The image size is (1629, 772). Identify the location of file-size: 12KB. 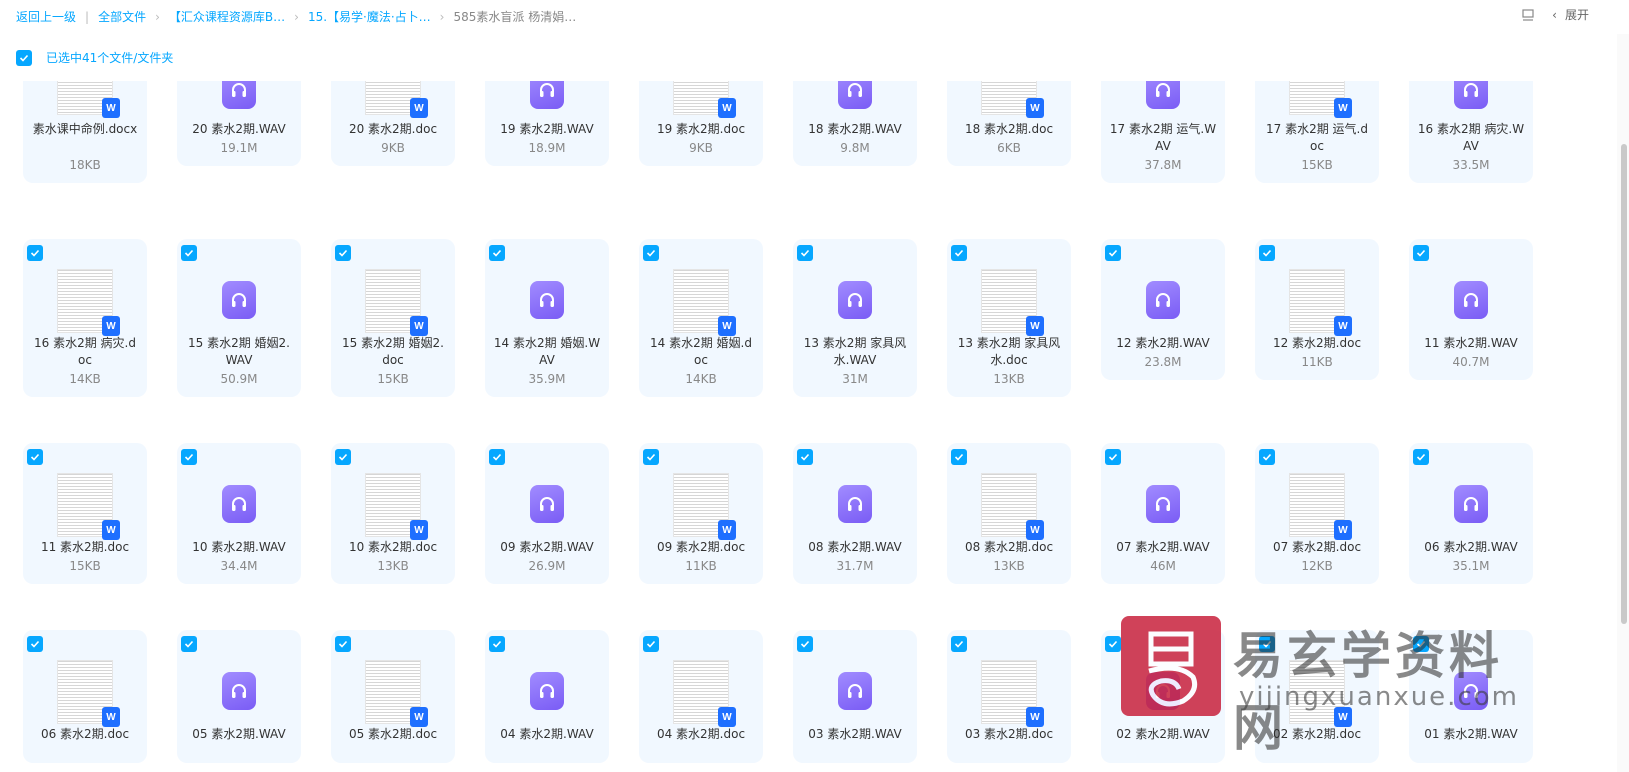
(1317, 566).